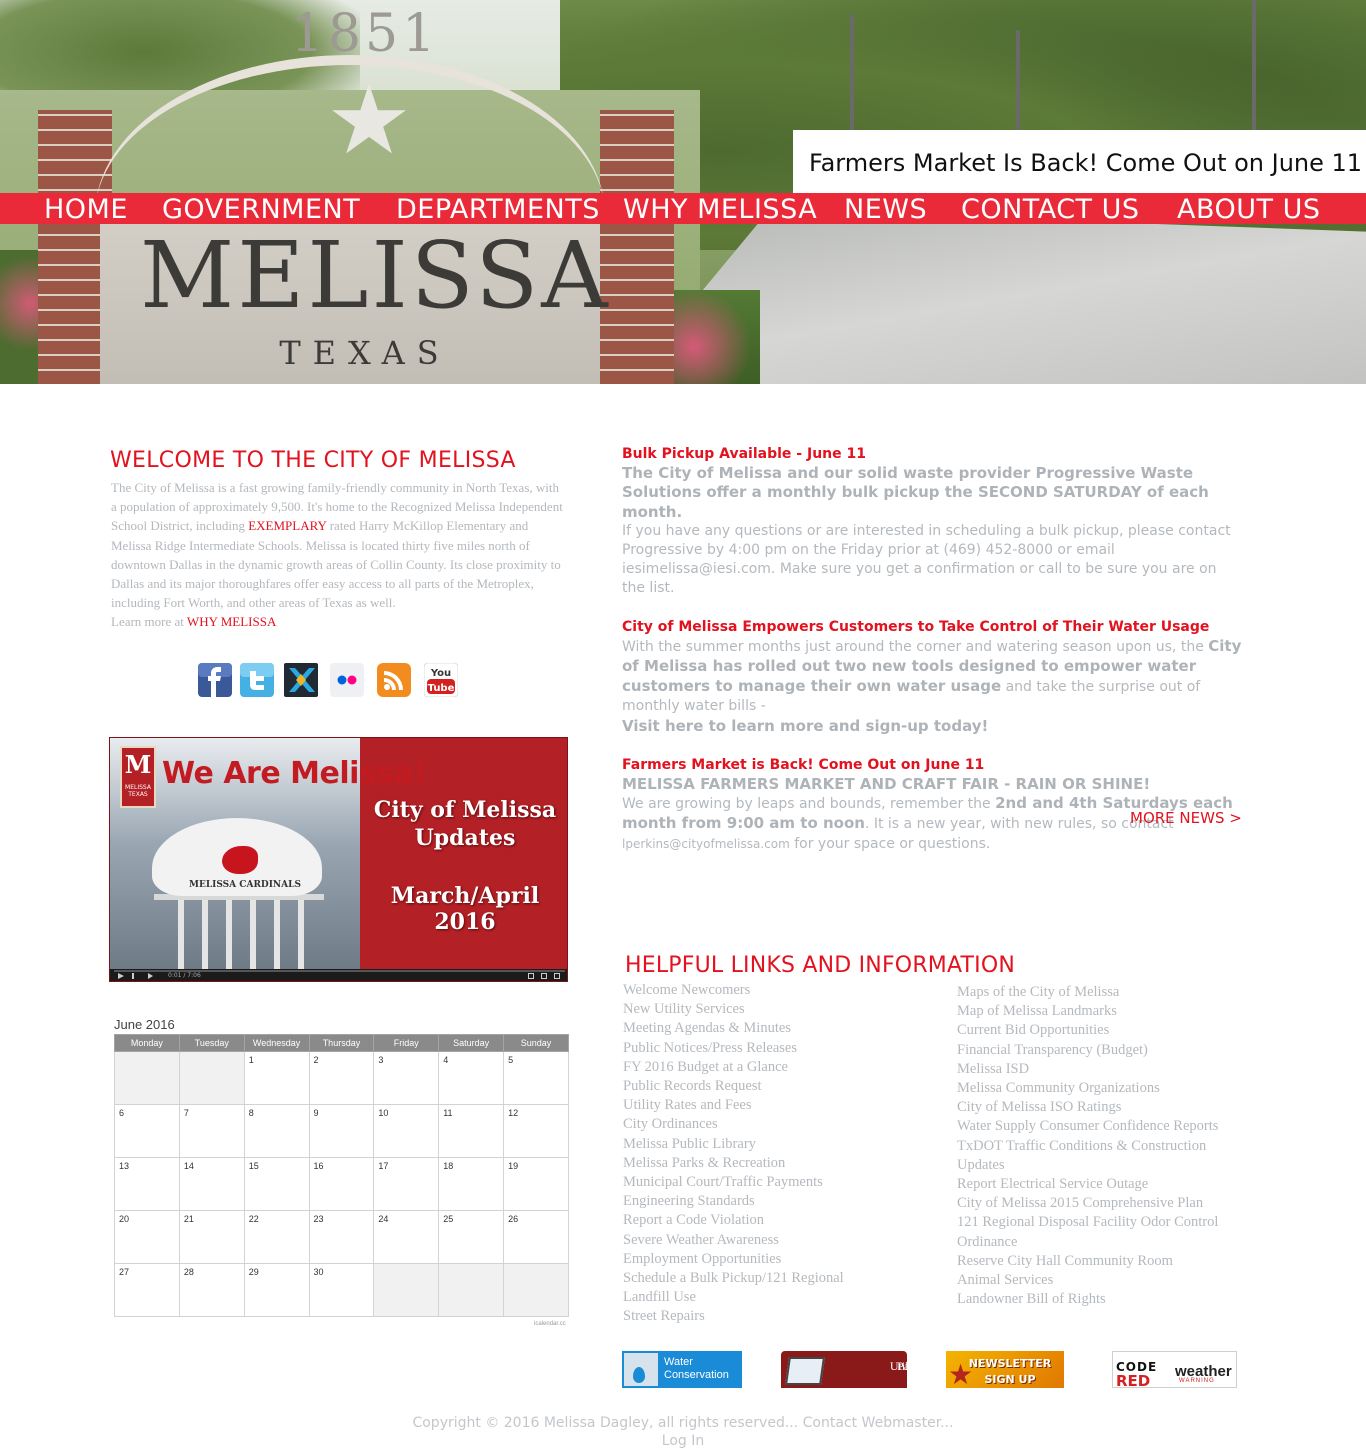 The width and height of the screenshot is (1366, 1452). I want to click on calendar-day-cell: 7, so click(211, 1131).